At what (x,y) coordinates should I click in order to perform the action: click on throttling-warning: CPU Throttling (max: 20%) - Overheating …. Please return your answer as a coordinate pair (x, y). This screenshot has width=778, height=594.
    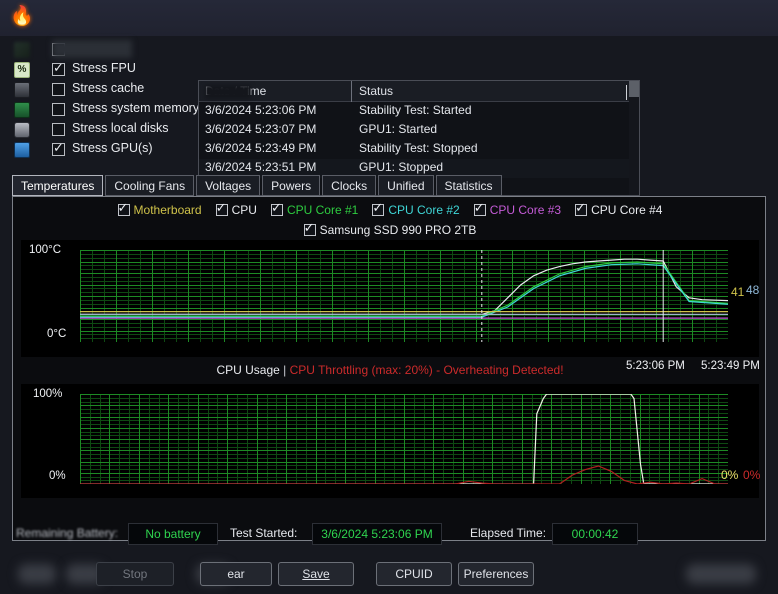
    Looking at the image, I should click on (426, 370).